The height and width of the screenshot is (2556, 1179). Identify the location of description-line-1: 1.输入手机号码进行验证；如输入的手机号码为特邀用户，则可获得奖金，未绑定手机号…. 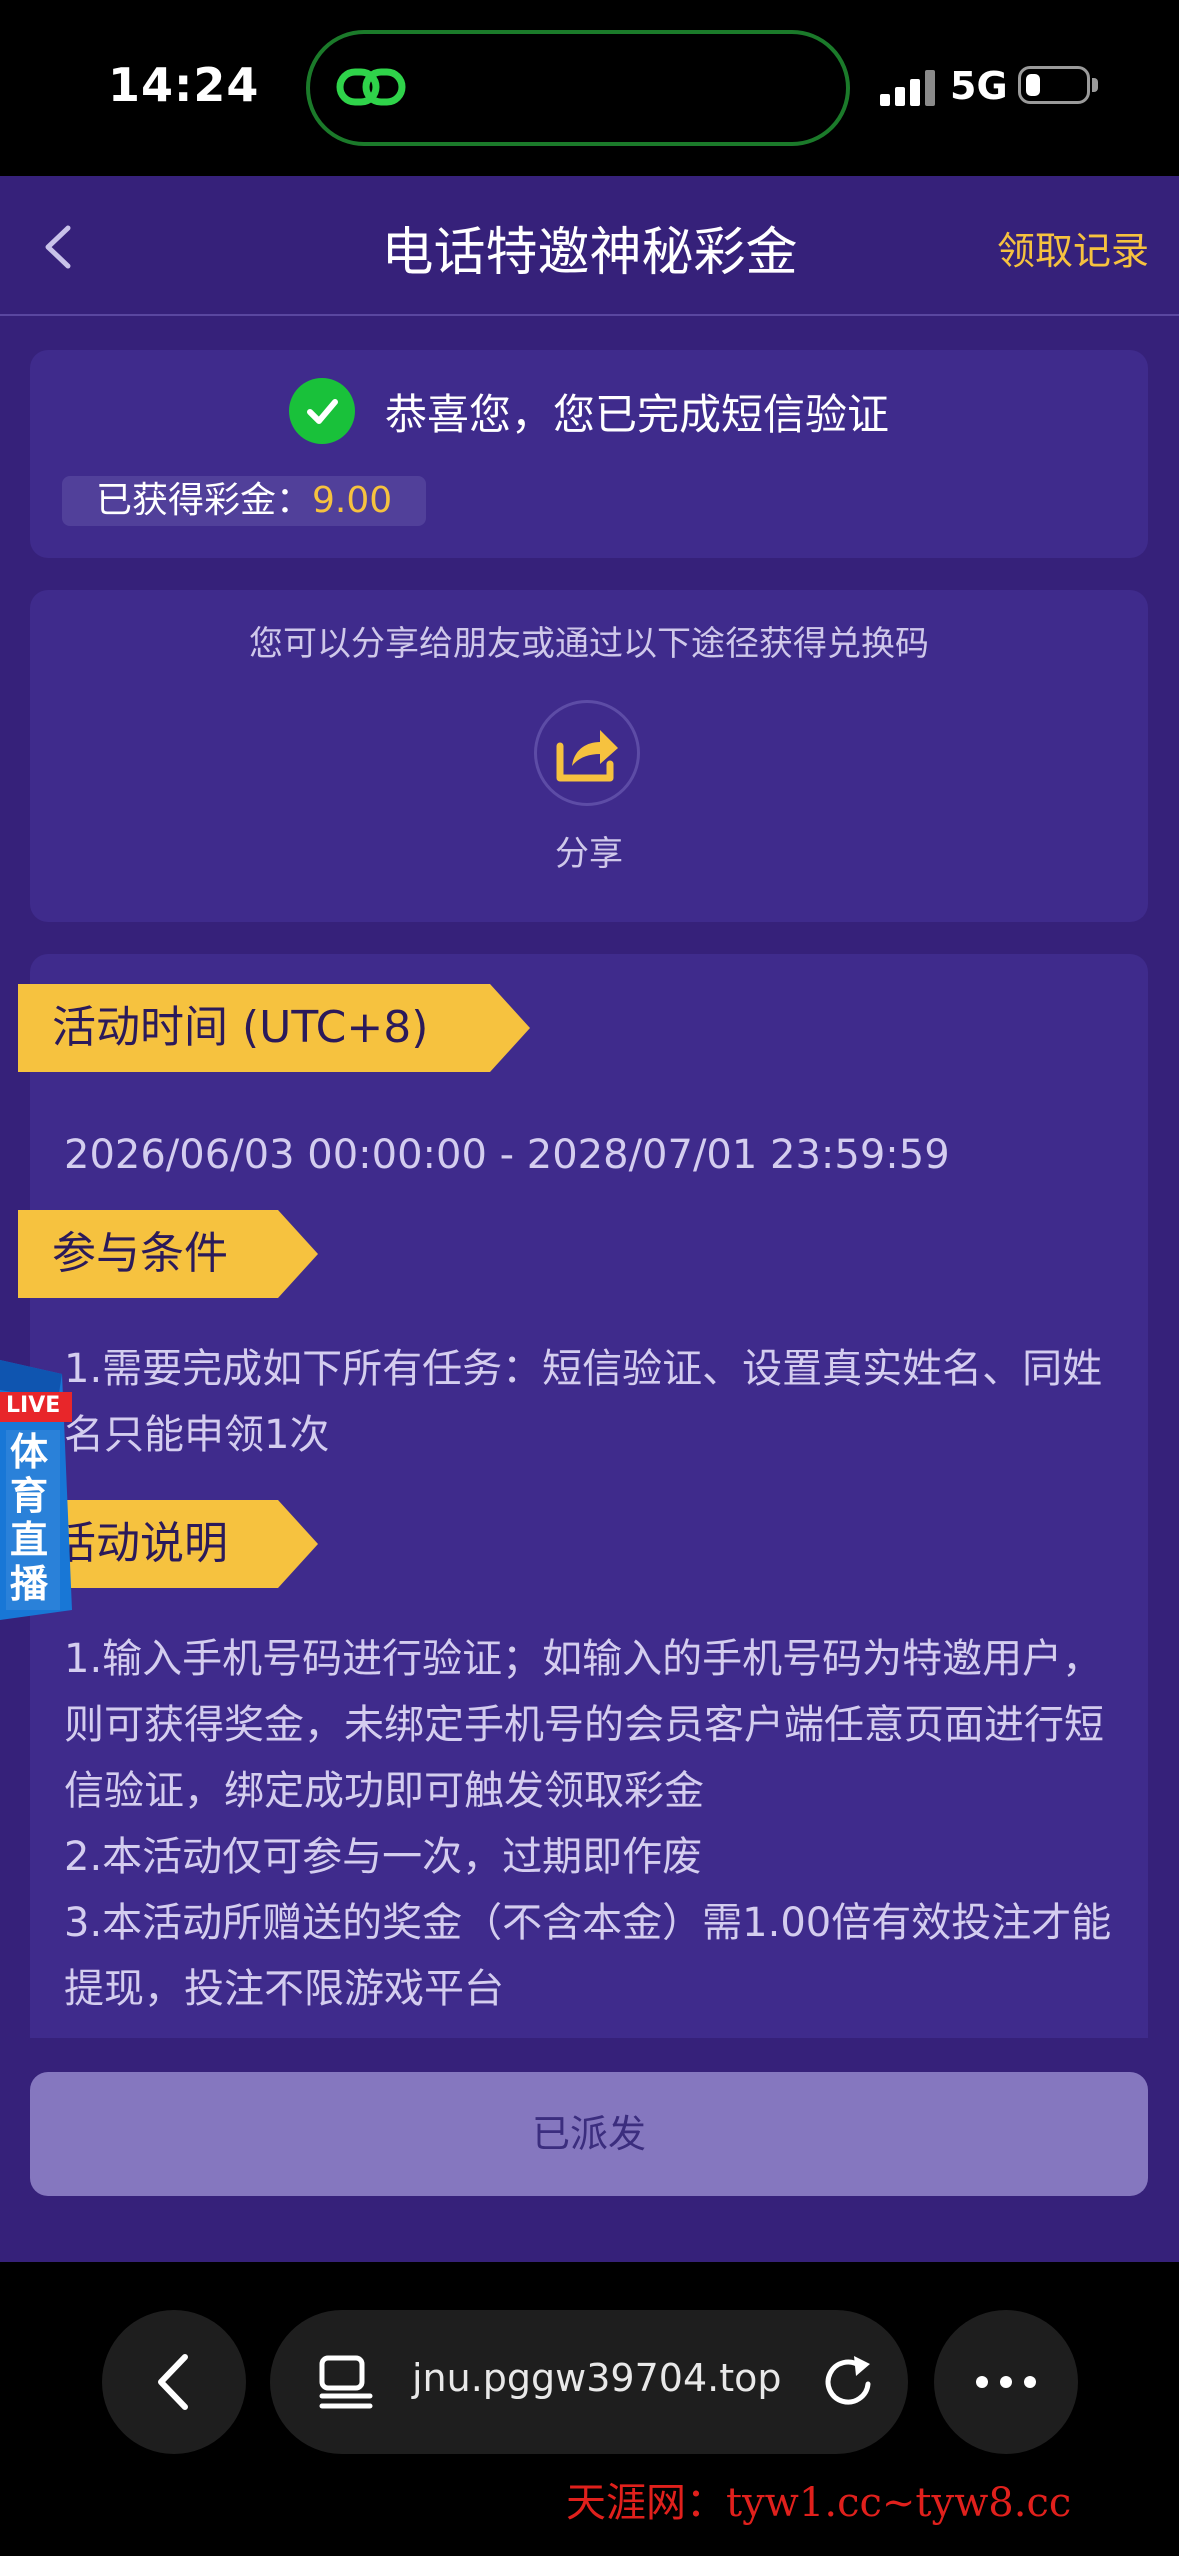
(584, 1725).